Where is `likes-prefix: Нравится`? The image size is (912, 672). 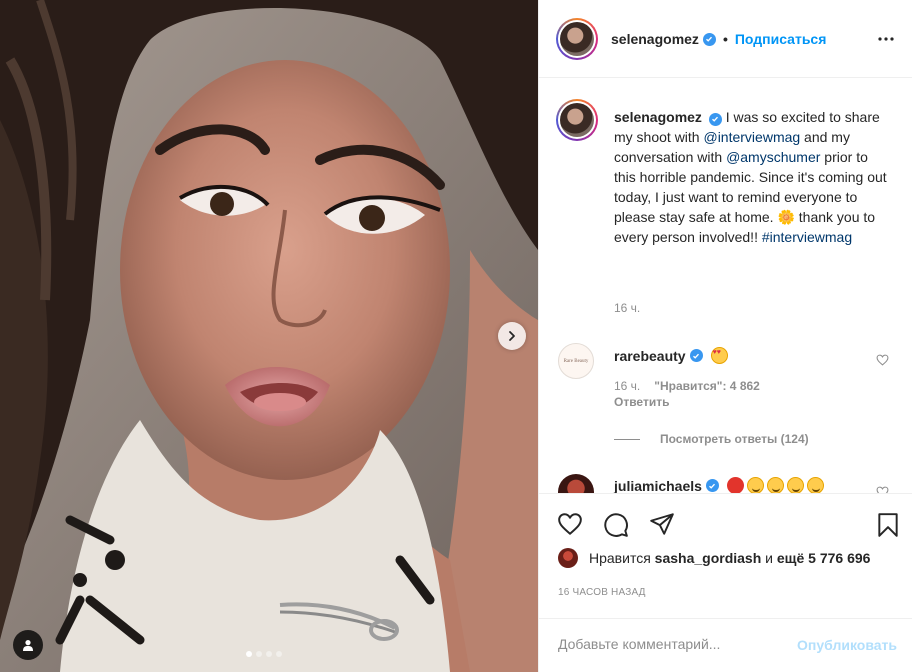 likes-prefix: Нравится is located at coordinates (620, 558).